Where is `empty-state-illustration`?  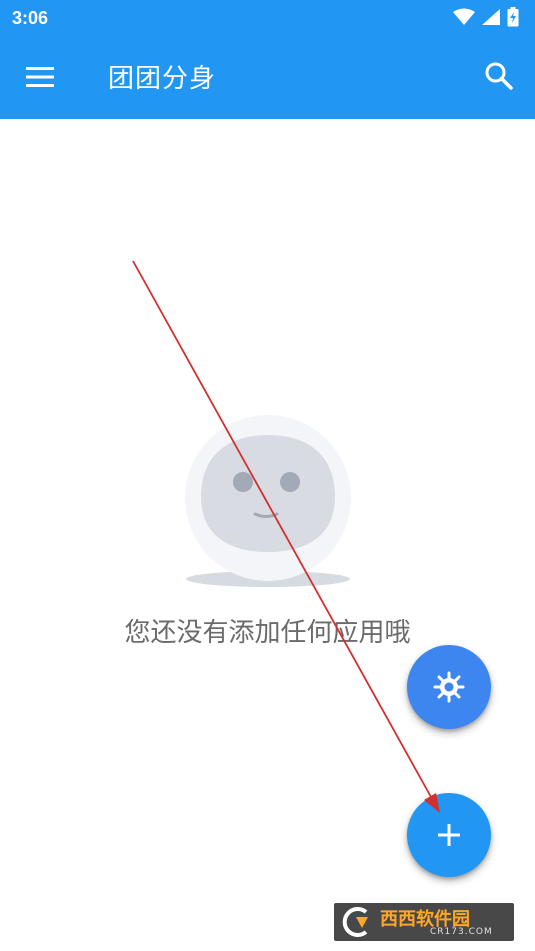
empty-state-illustration is located at coordinates (268, 501).